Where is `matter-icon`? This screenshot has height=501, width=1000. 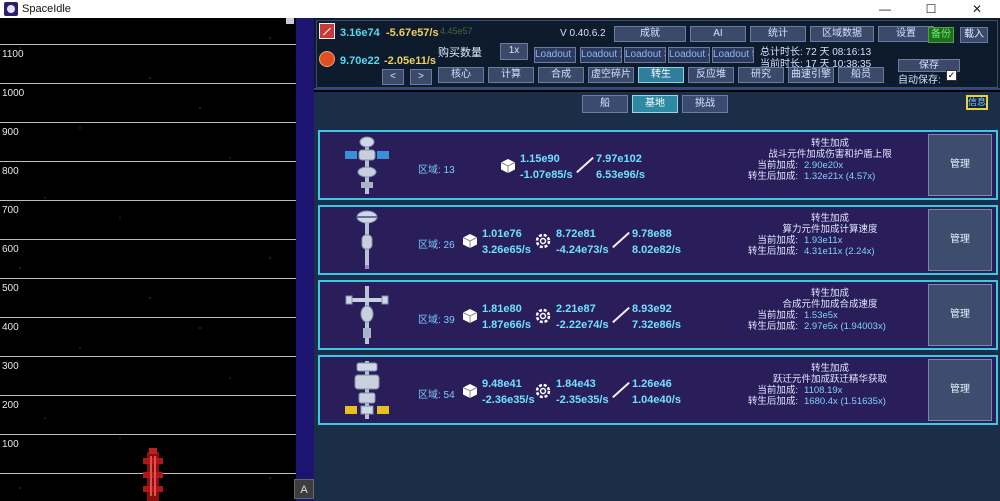 matter-icon is located at coordinates (327, 31).